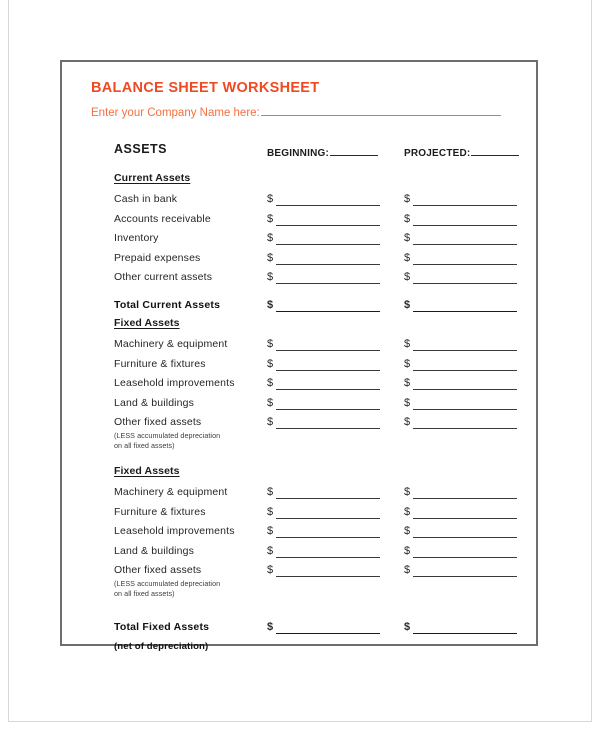  I want to click on page-title: BALANCE SHEET WORKSHEET, so click(205, 88).